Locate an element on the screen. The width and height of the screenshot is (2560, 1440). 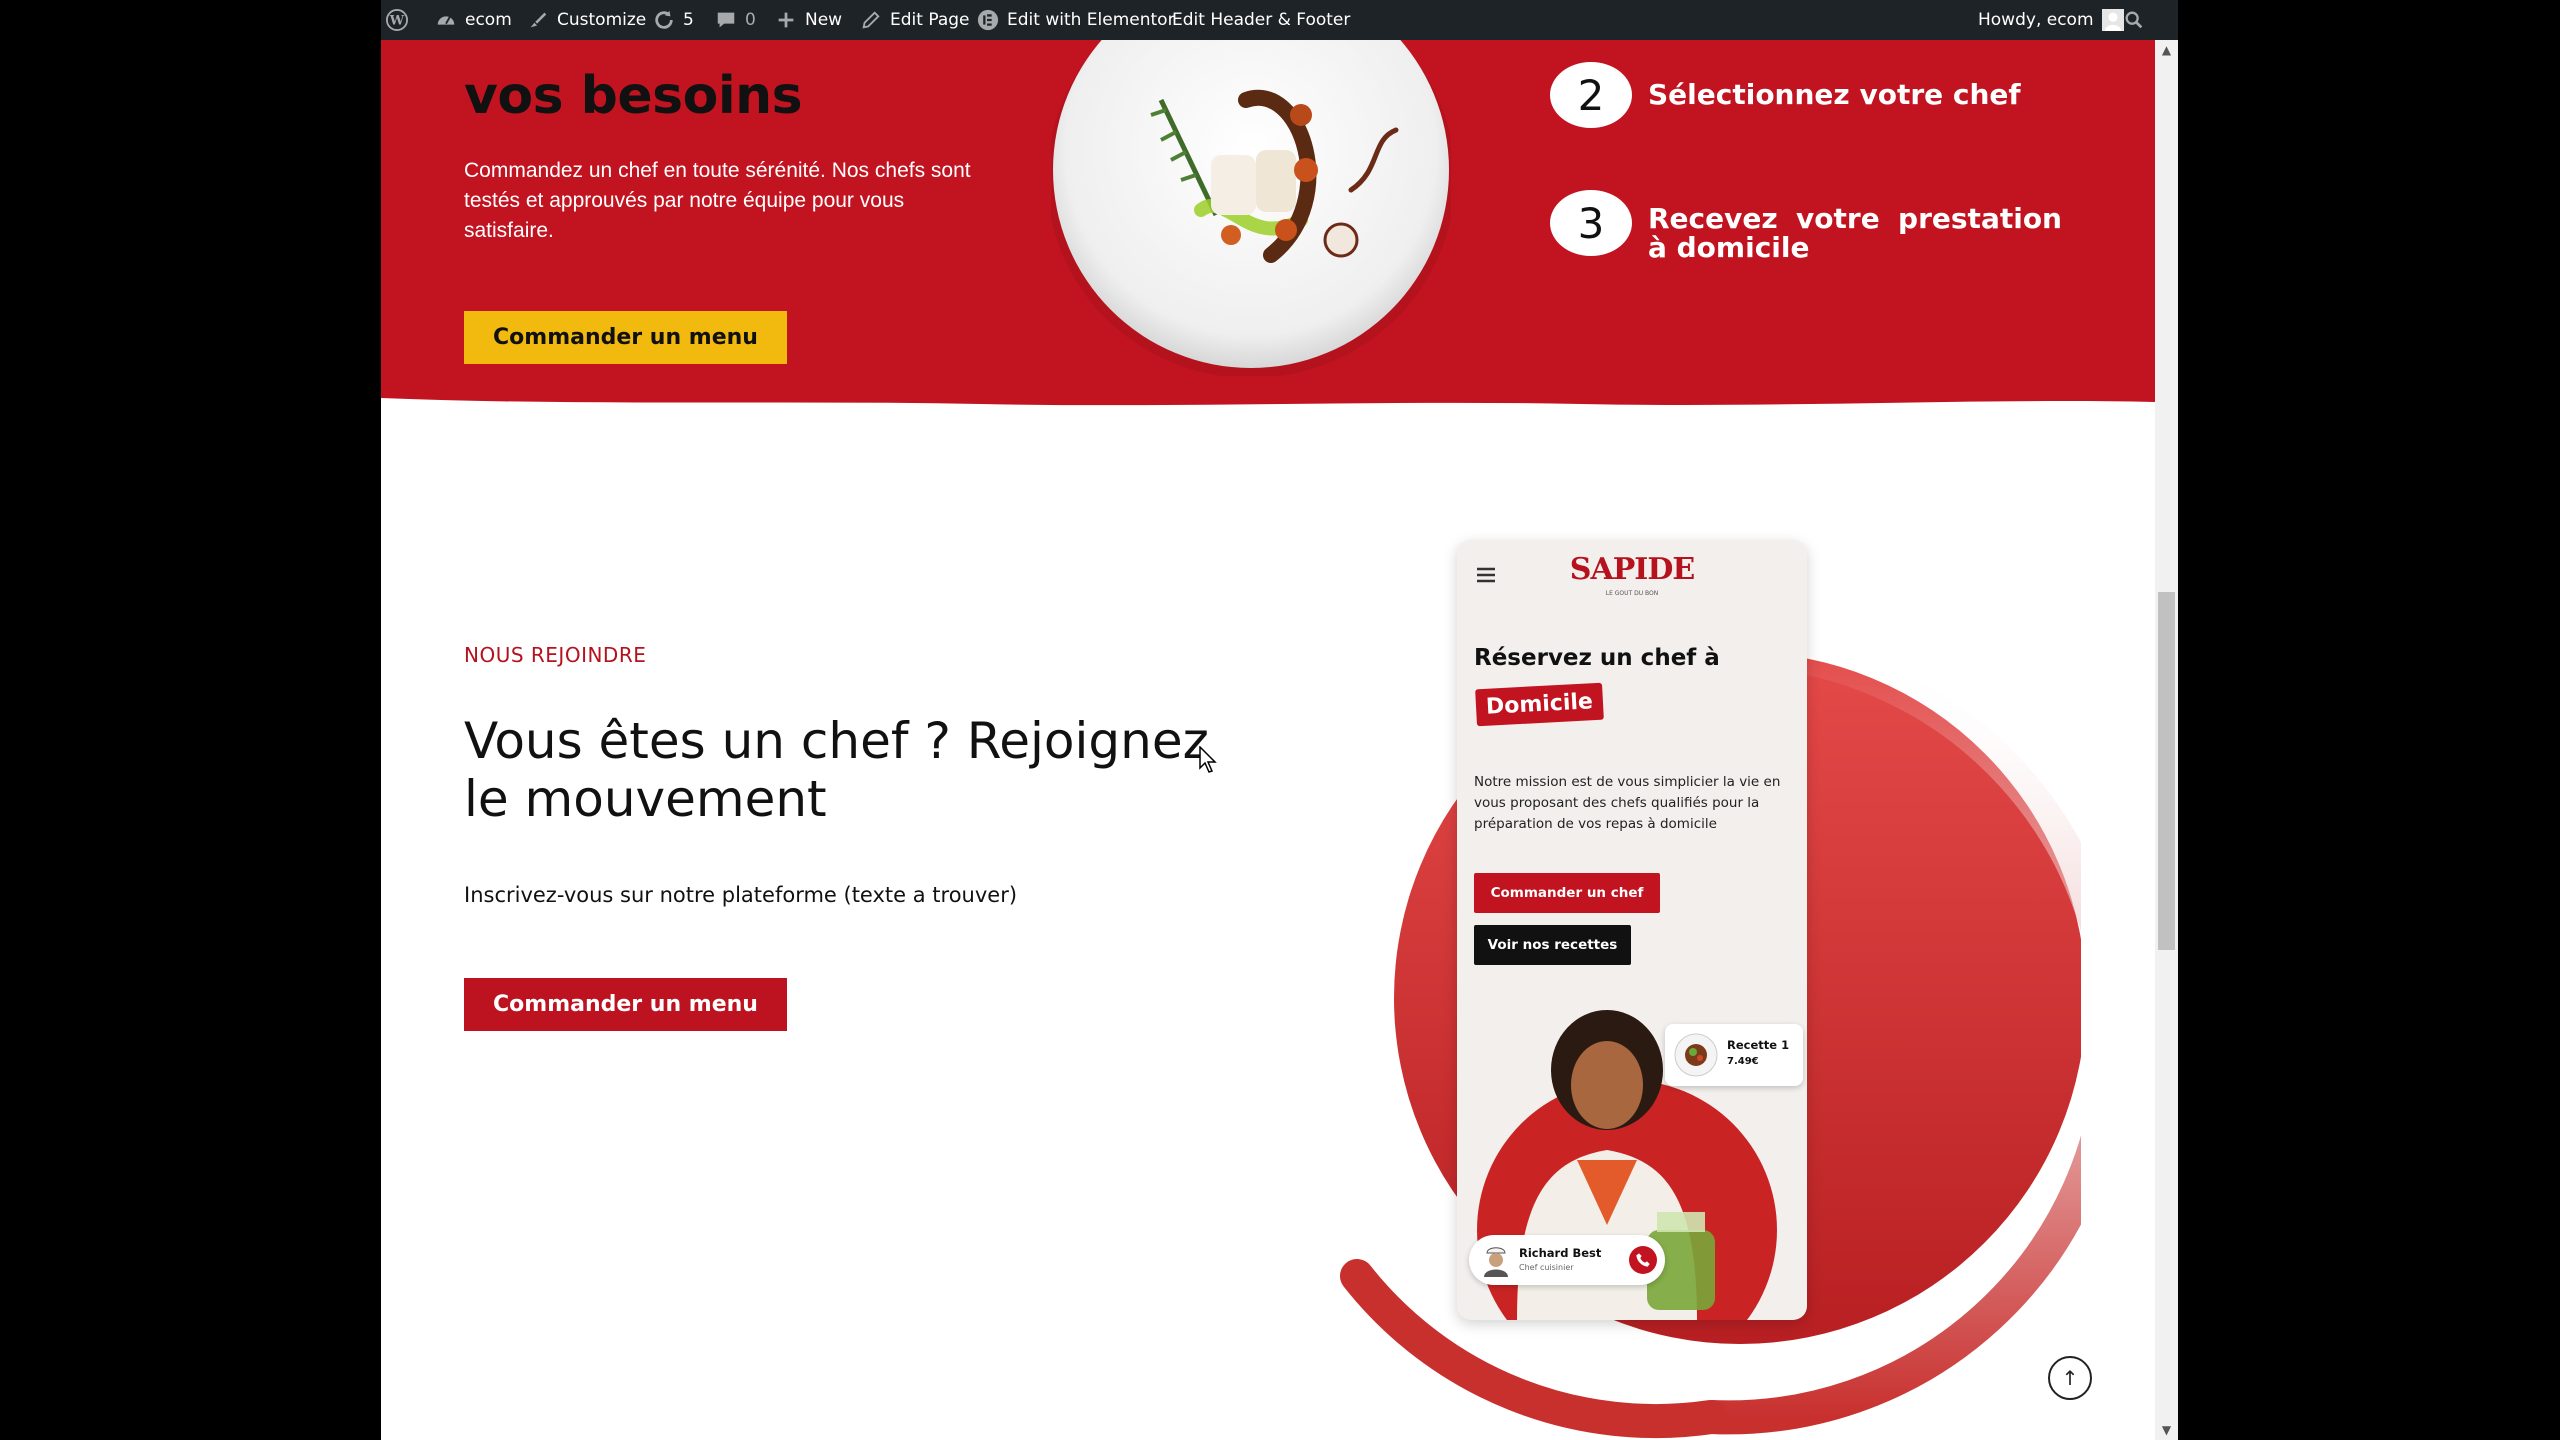
back-to-top-button: ↑ is located at coordinates (2070, 1378).